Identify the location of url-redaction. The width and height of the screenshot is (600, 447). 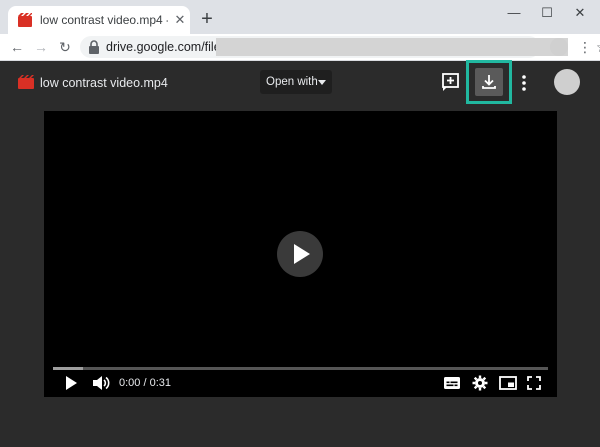
(392, 47).